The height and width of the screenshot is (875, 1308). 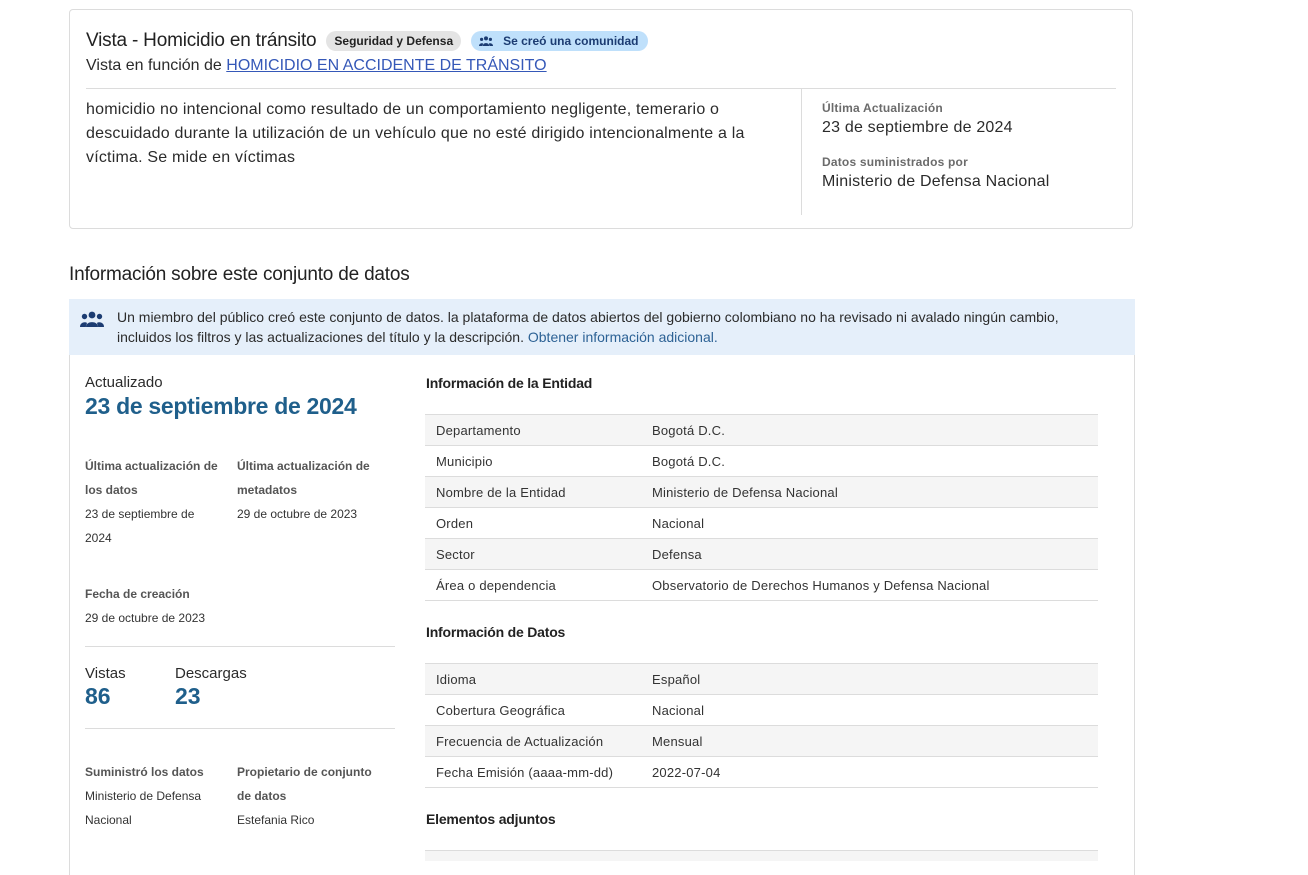 What do you see at coordinates (501, 492) in the screenshot?
I see `row-key: Nombre de la Entidad` at bounding box center [501, 492].